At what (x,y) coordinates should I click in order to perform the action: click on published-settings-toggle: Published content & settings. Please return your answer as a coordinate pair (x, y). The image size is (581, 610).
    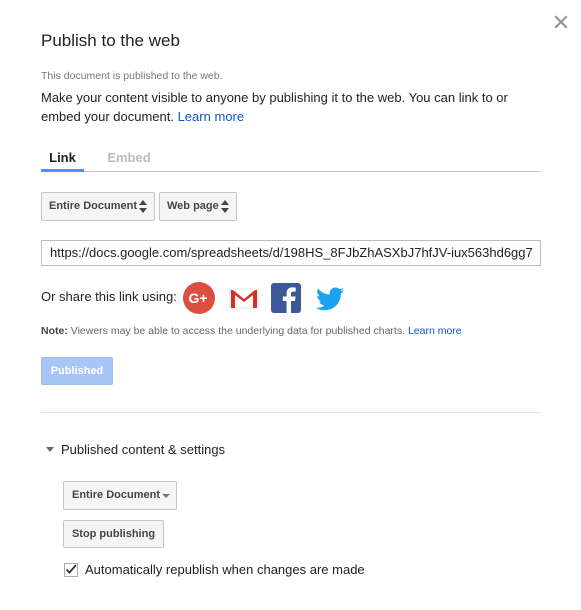
    Looking at the image, I should click on (135, 449).